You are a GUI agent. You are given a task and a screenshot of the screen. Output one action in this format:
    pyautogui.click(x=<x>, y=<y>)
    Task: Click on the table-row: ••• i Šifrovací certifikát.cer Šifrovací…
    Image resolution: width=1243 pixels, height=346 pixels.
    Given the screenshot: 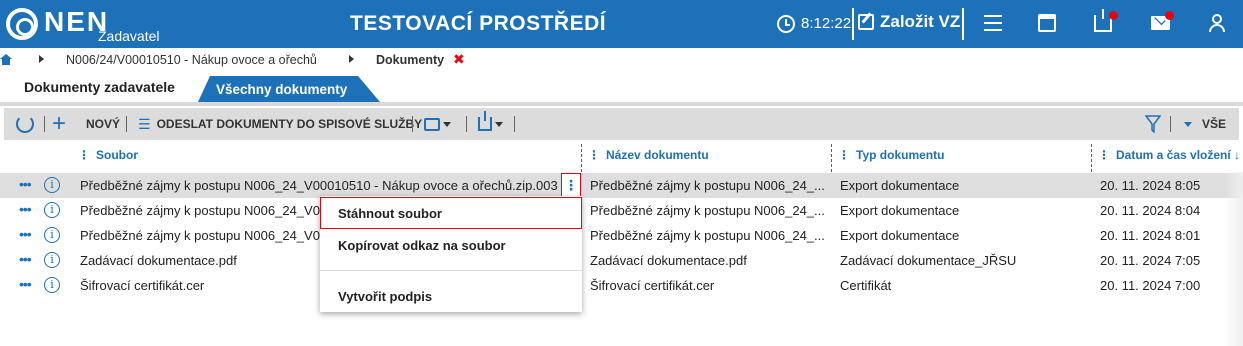 What is the action you would take?
    pyautogui.click(x=621, y=285)
    